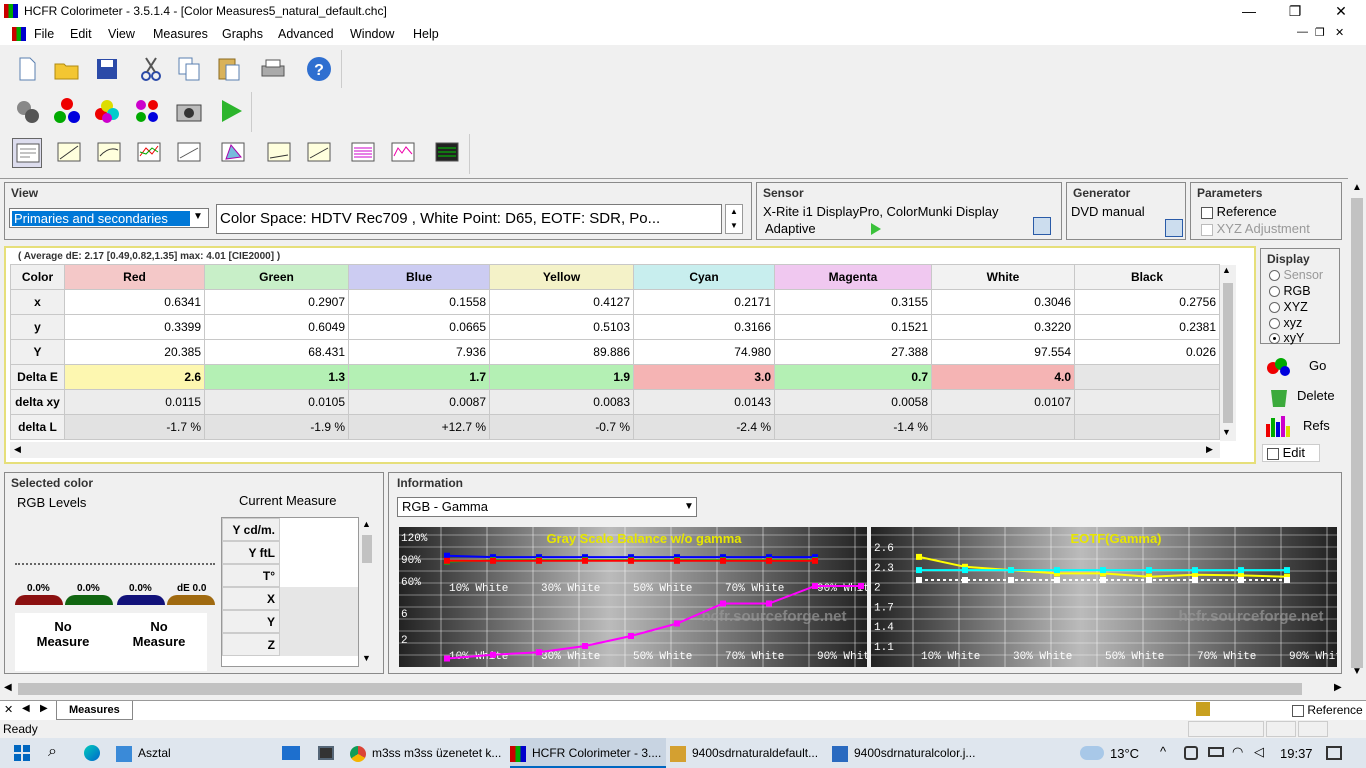  Describe the element at coordinates (561, 427) in the screenshot. I see `cell: -0.7 %` at that location.